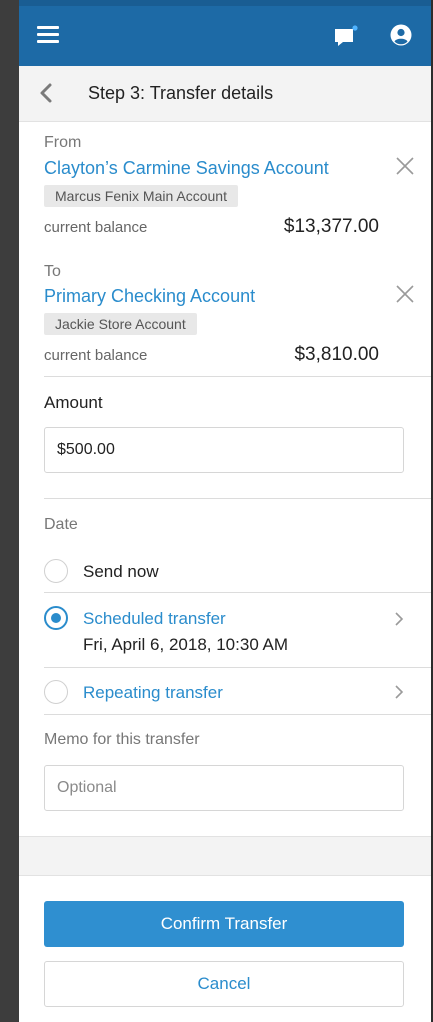 This screenshot has height=1022, width=433. What do you see at coordinates (52, 271) in the screenshot?
I see `to-label: To` at bounding box center [52, 271].